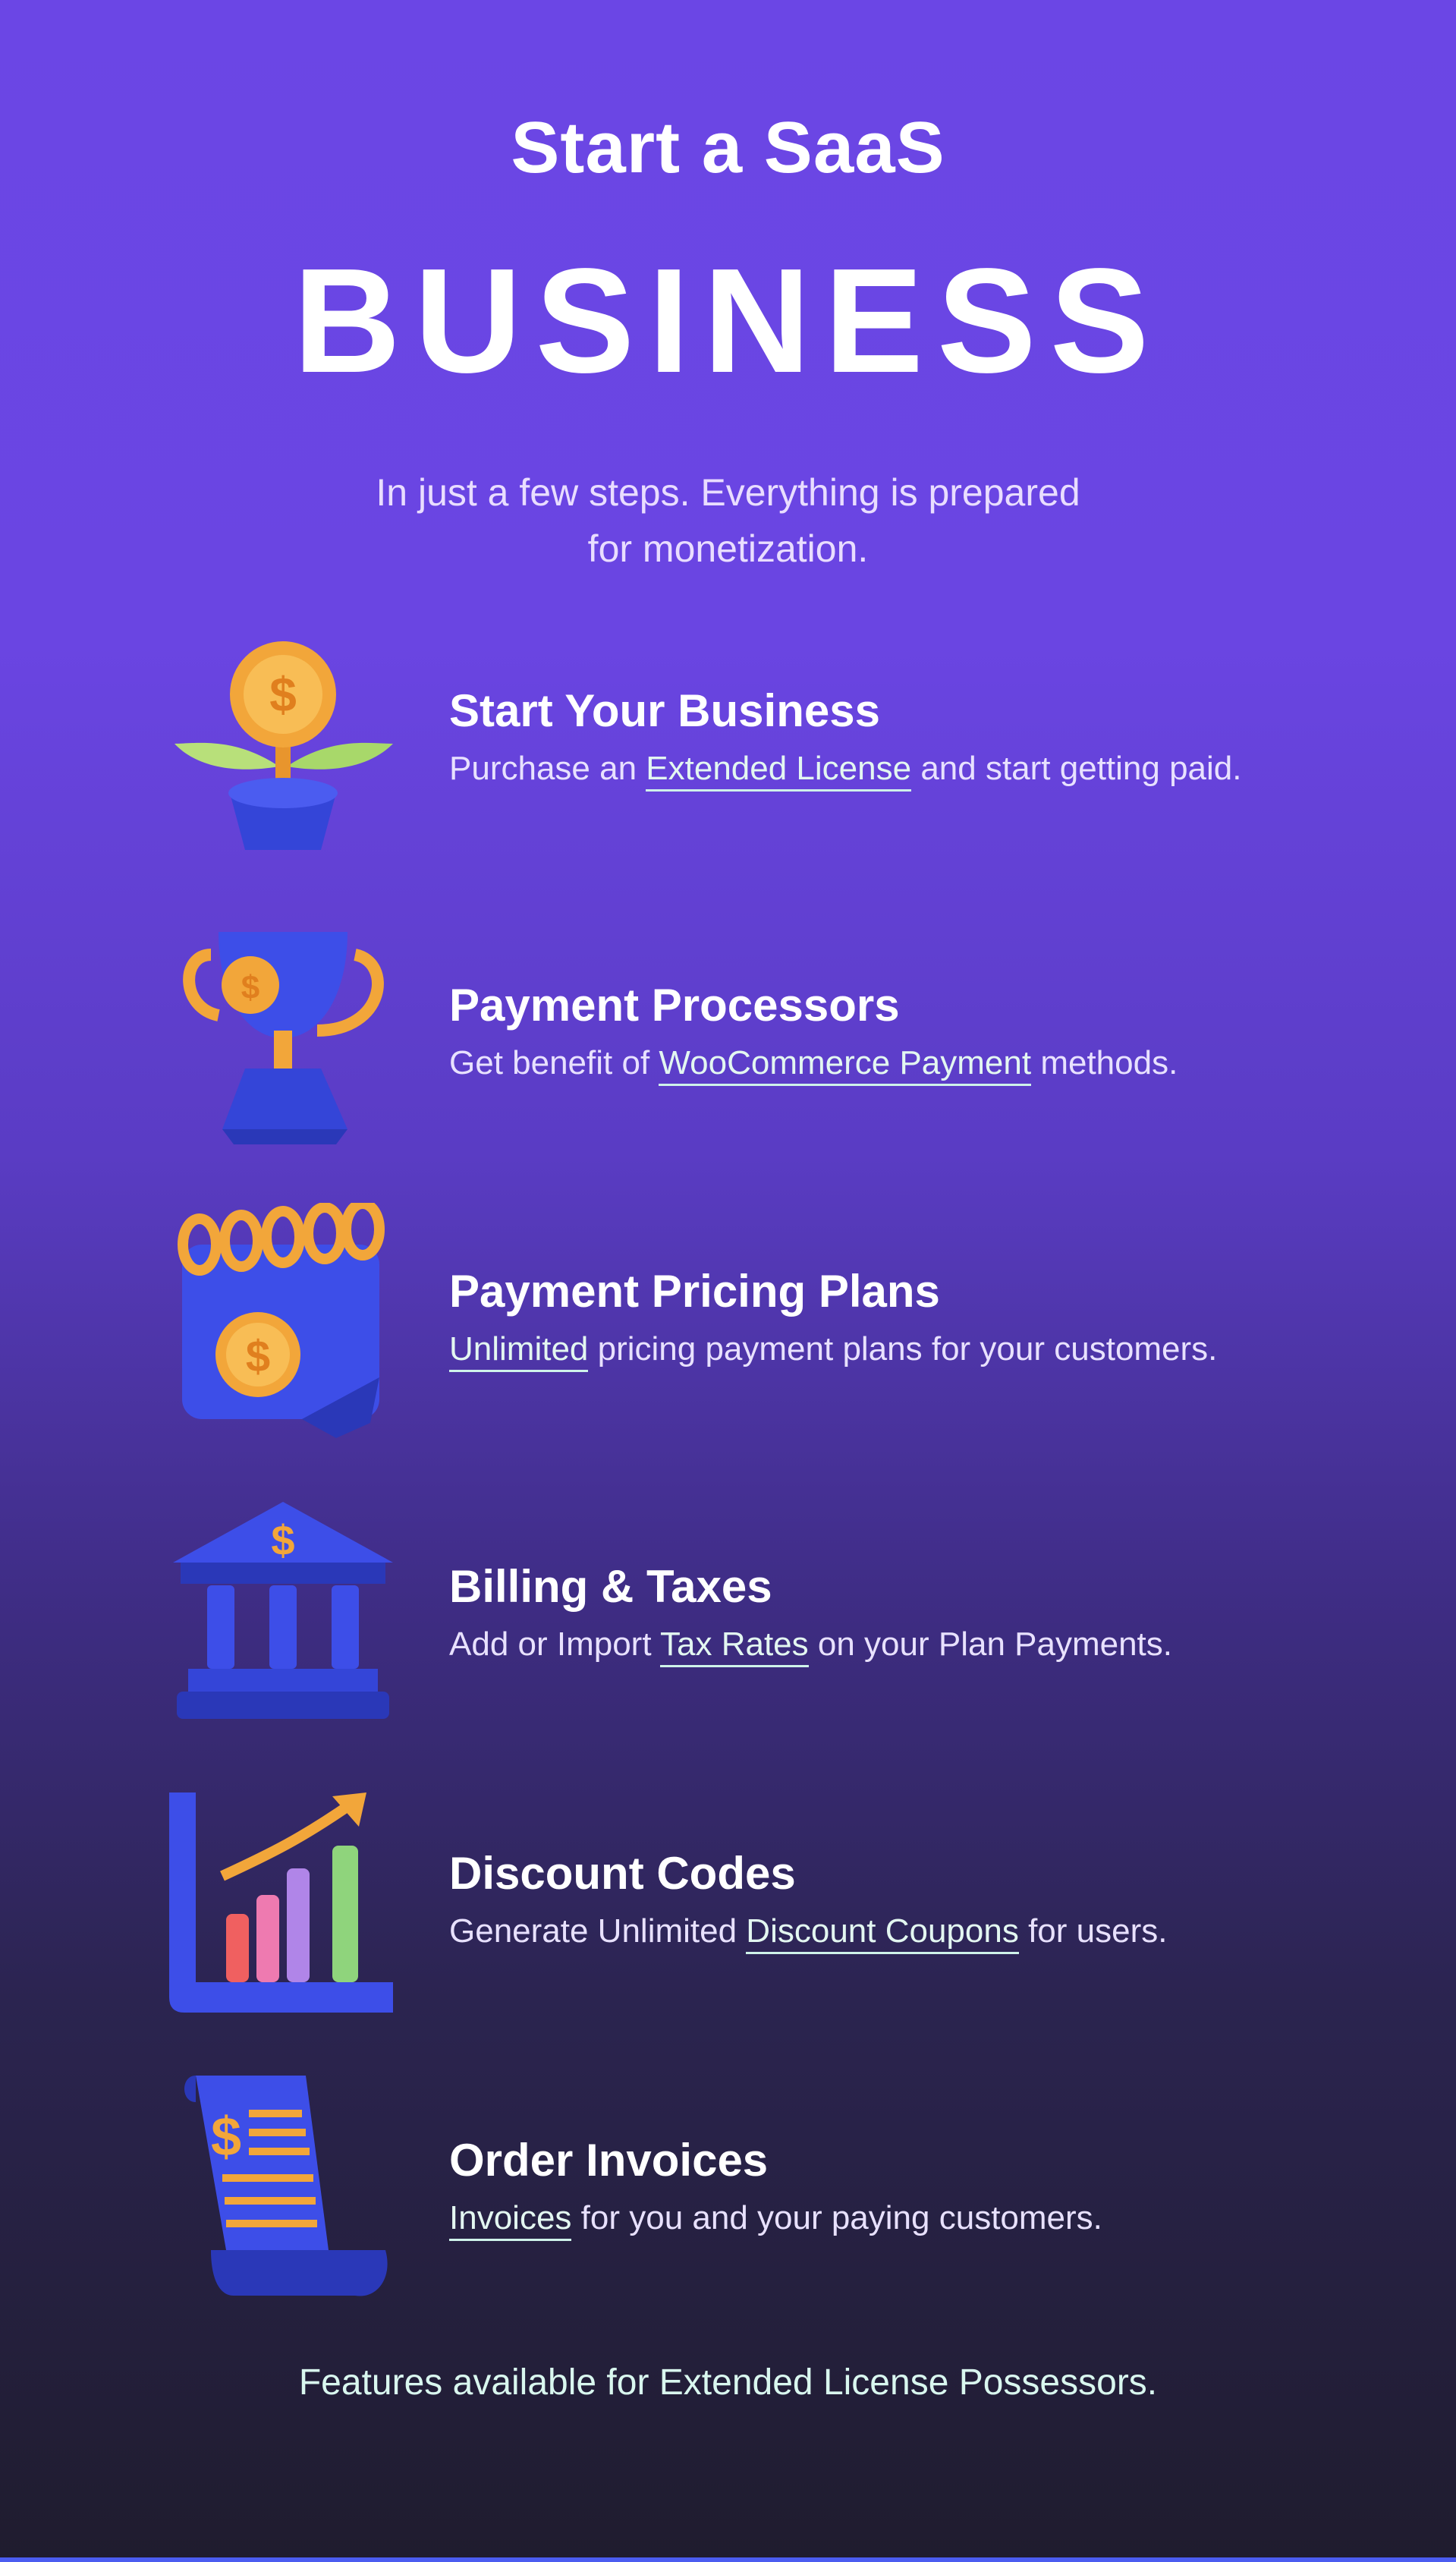 The width and height of the screenshot is (1456, 2562). What do you see at coordinates (734, 1646) in the screenshot?
I see `tax-rates-link: Tax Rates` at bounding box center [734, 1646].